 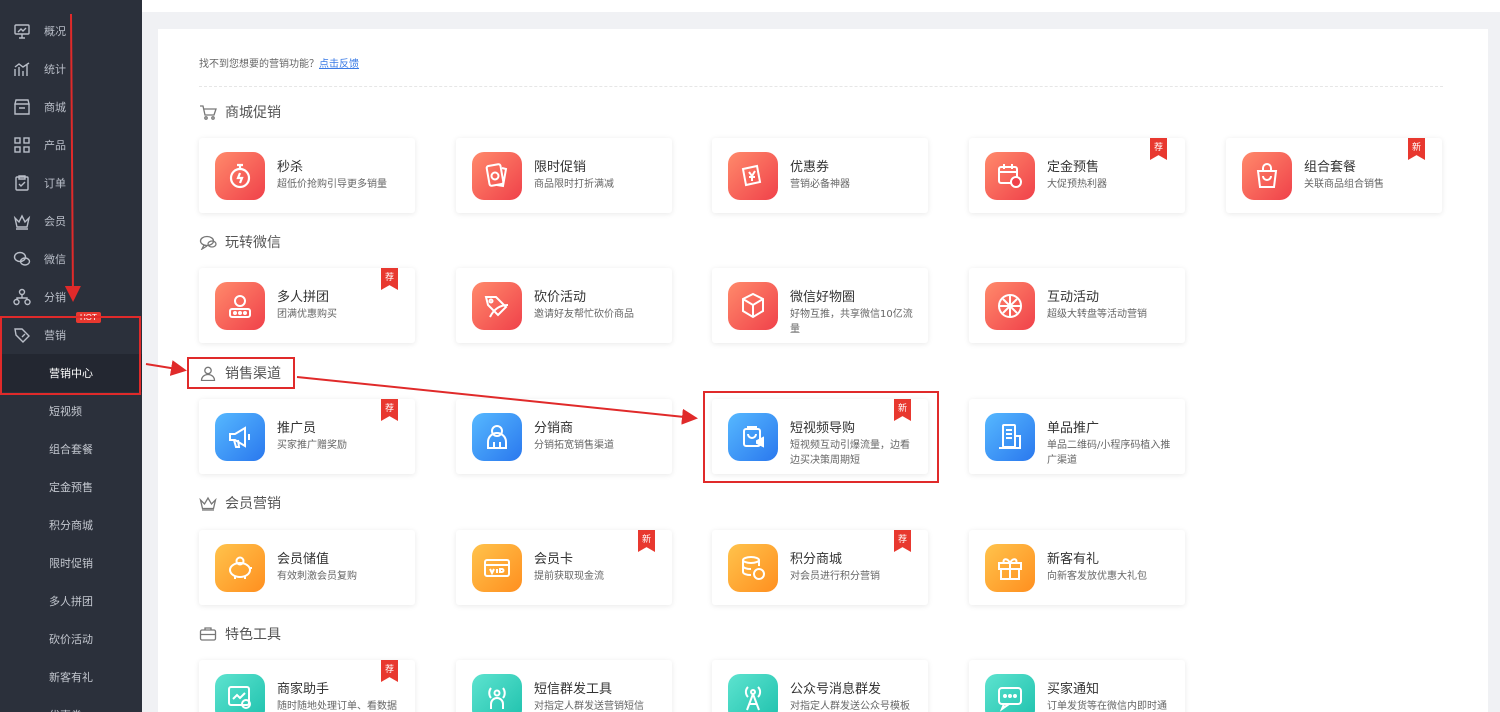 I want to click on calendar-coin-icon, so click(x=1010, y=176).